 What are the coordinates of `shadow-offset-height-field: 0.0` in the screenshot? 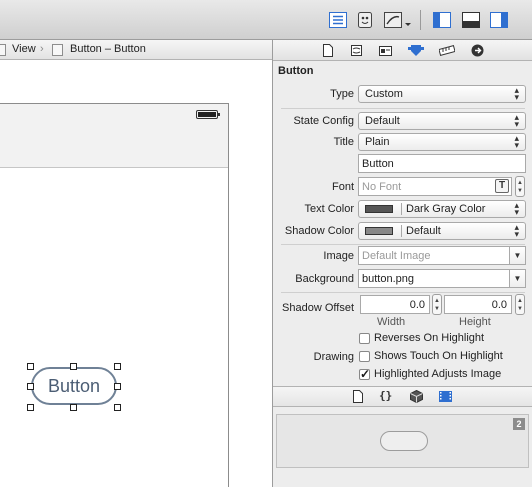 It's located at (478, 304).